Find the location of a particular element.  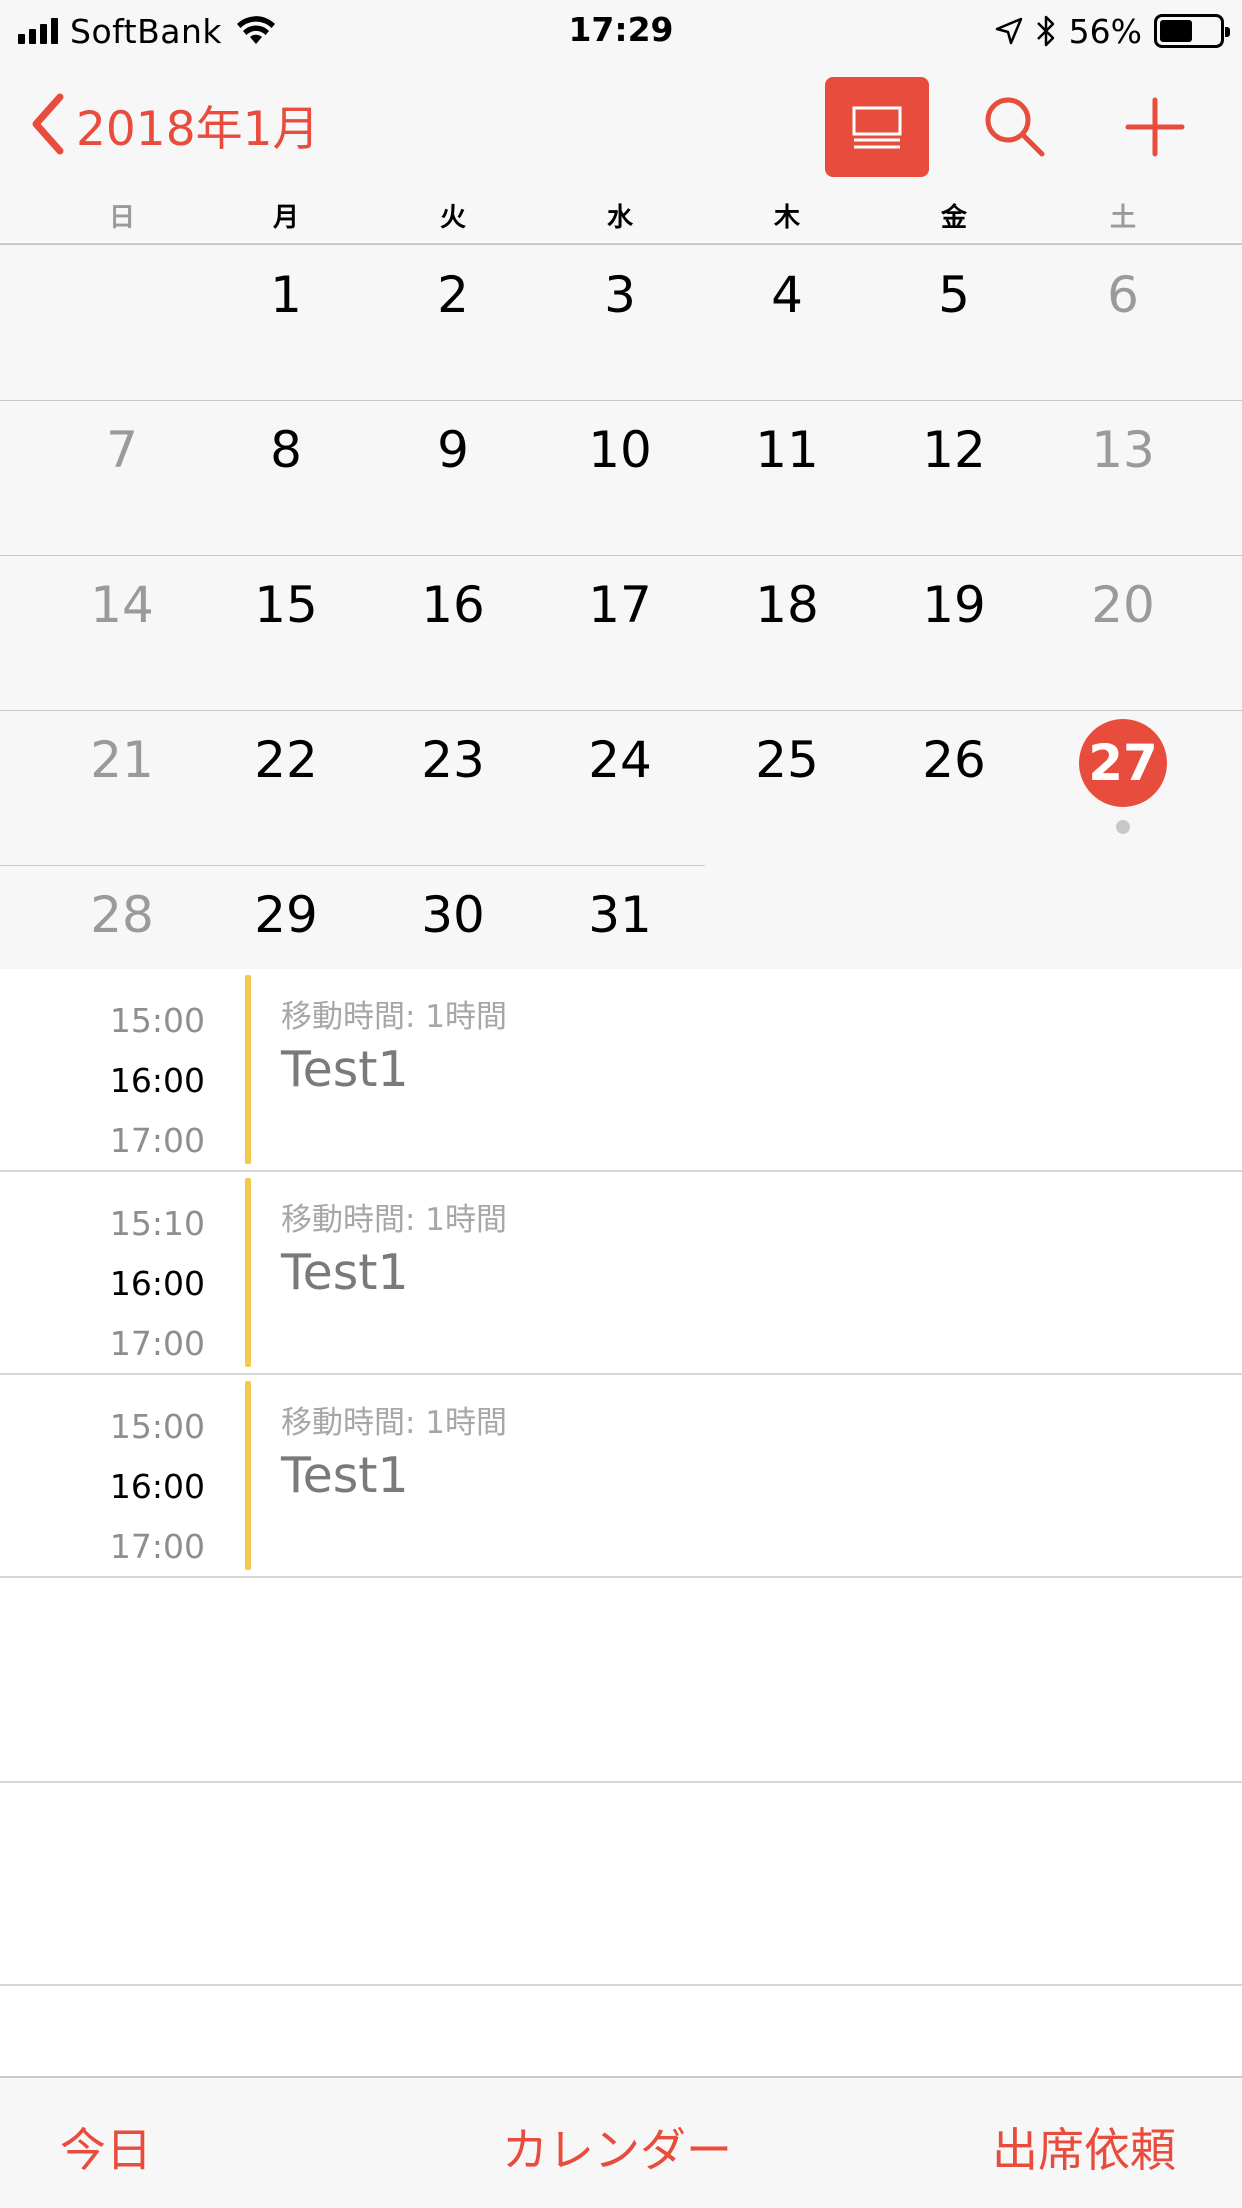

day-cell: 25 is located at coordinates (787, 760).